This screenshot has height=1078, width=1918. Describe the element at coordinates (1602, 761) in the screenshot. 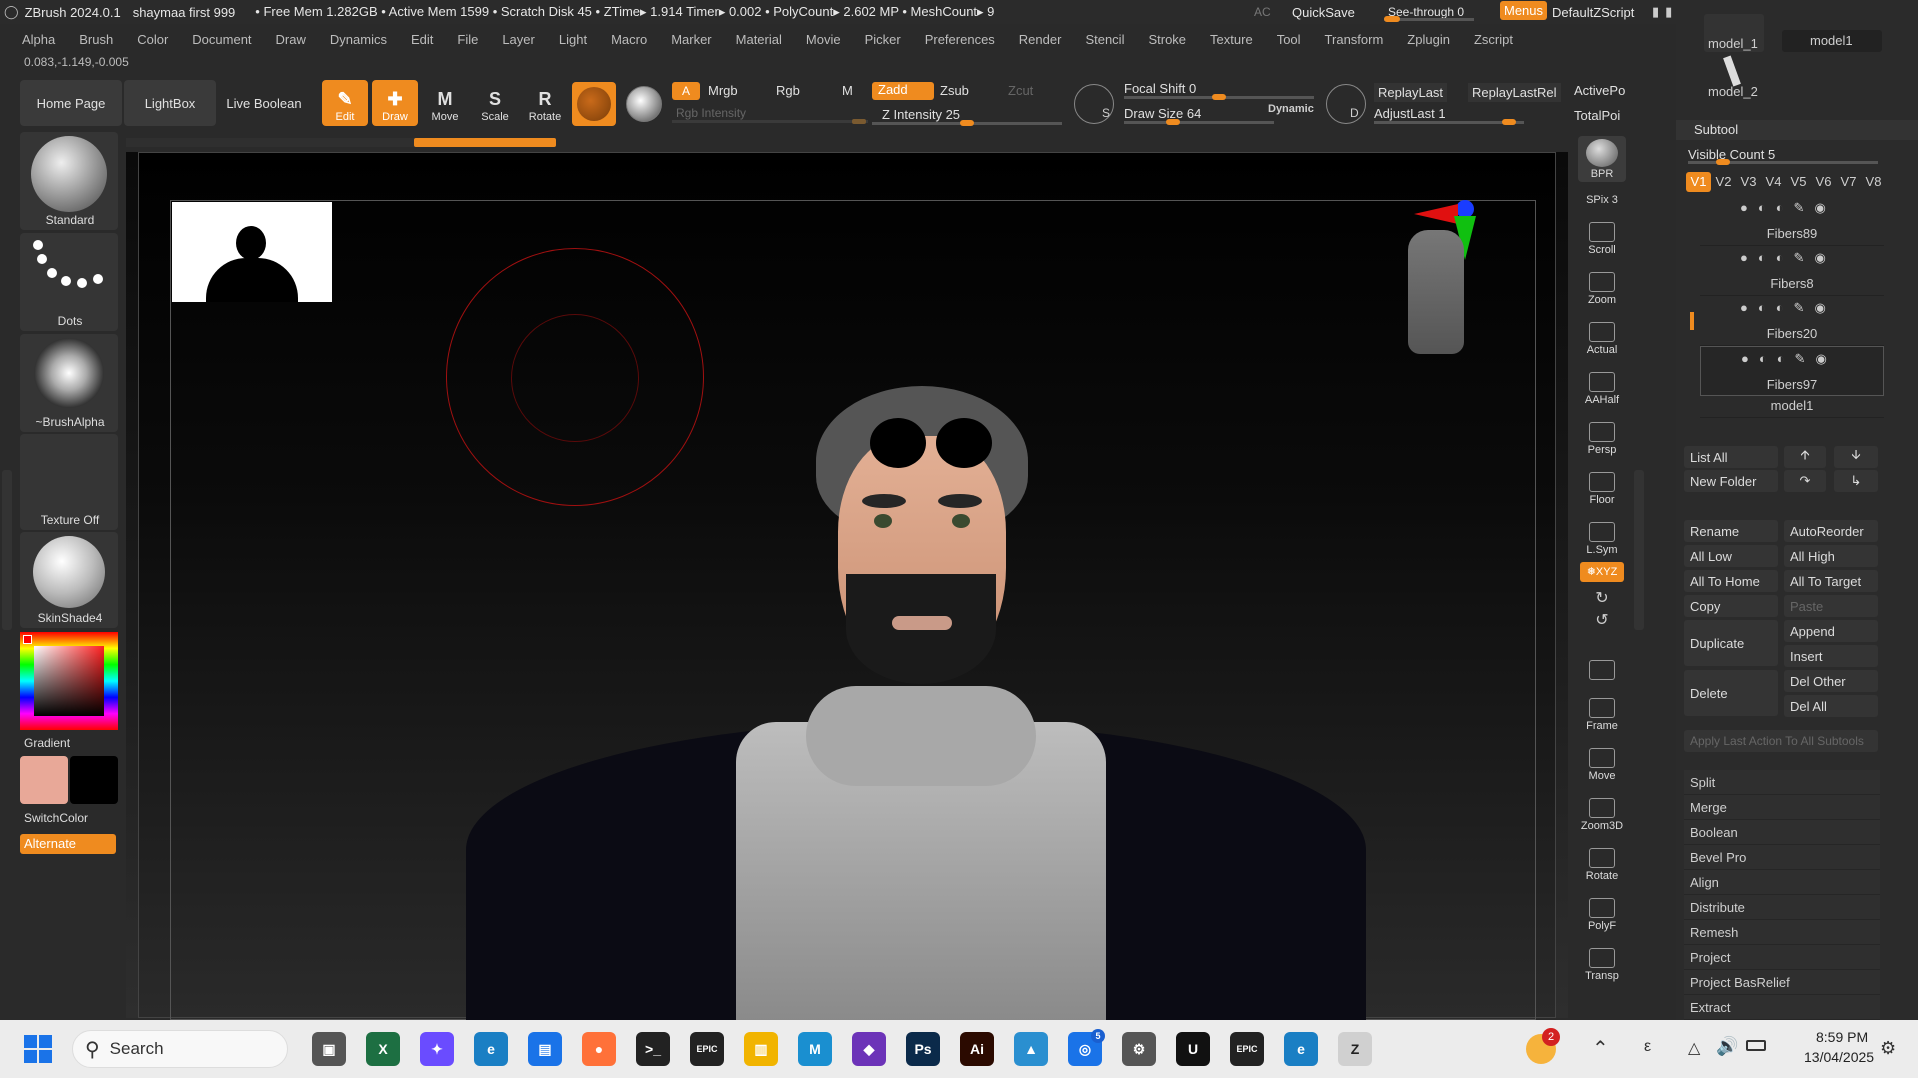

I see `move-button: Move` at that location.